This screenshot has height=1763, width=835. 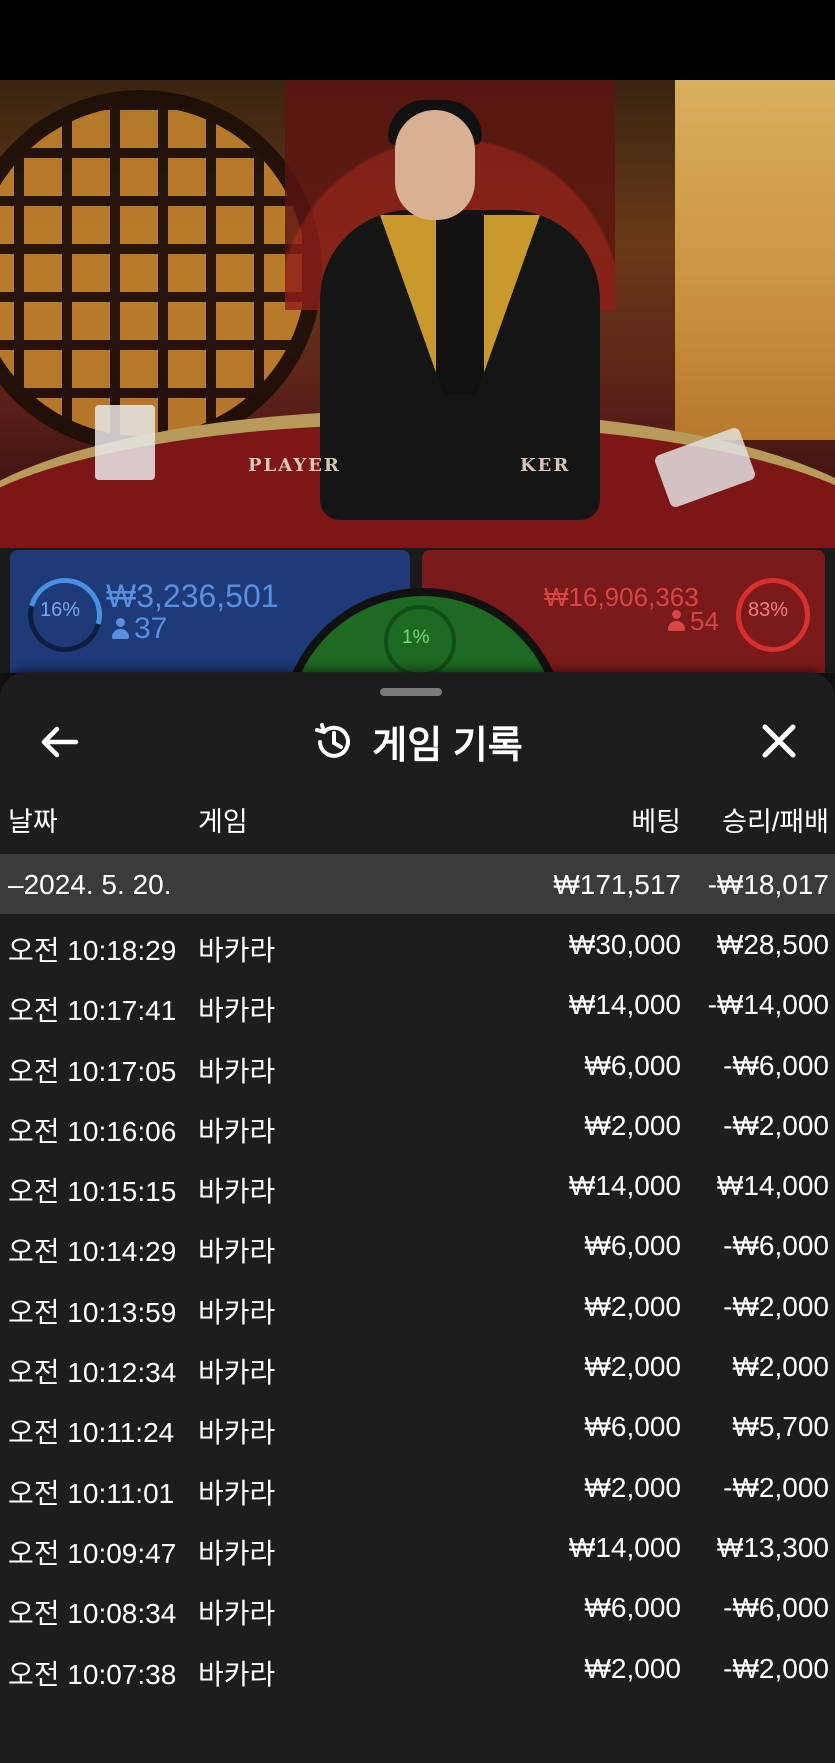 I want to click on card-shoe, so click(x=125, y=442).